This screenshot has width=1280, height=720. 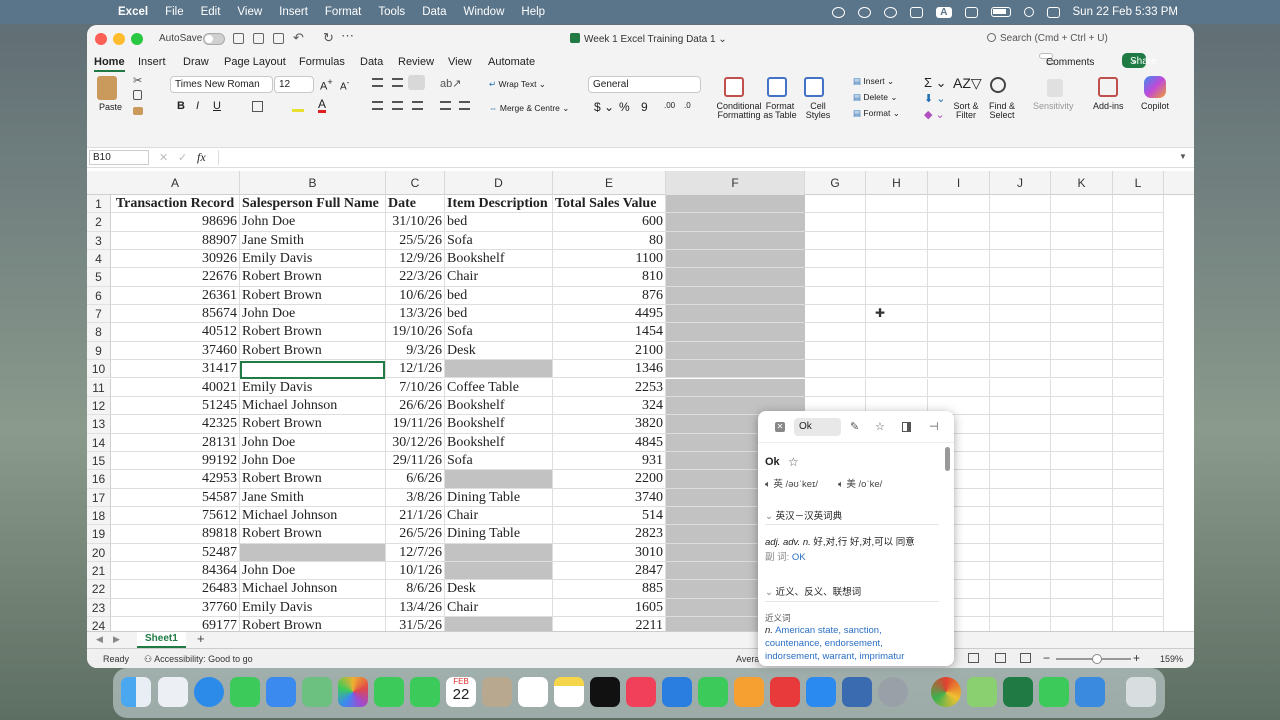 I want to click on table-cell: 21/1/26, so click(x=415, y=516).